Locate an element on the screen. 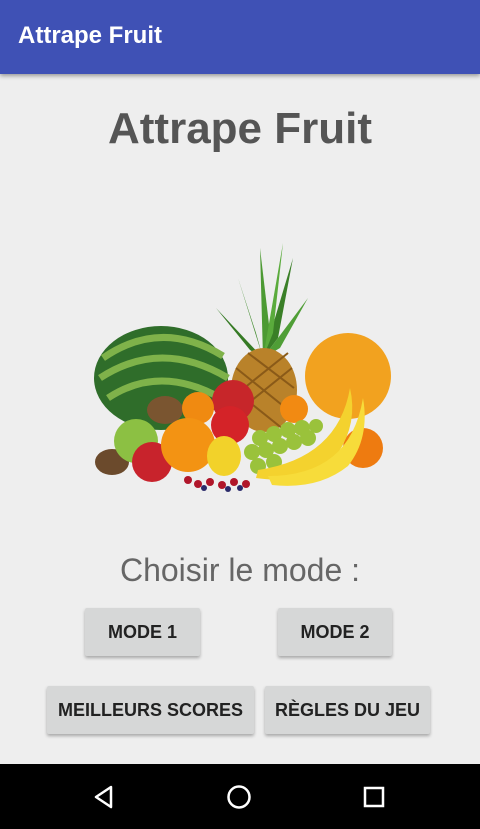 This screenshot has width=480, height=829. mode-1-button: MODE 1 is located at coordinates (142, 632).